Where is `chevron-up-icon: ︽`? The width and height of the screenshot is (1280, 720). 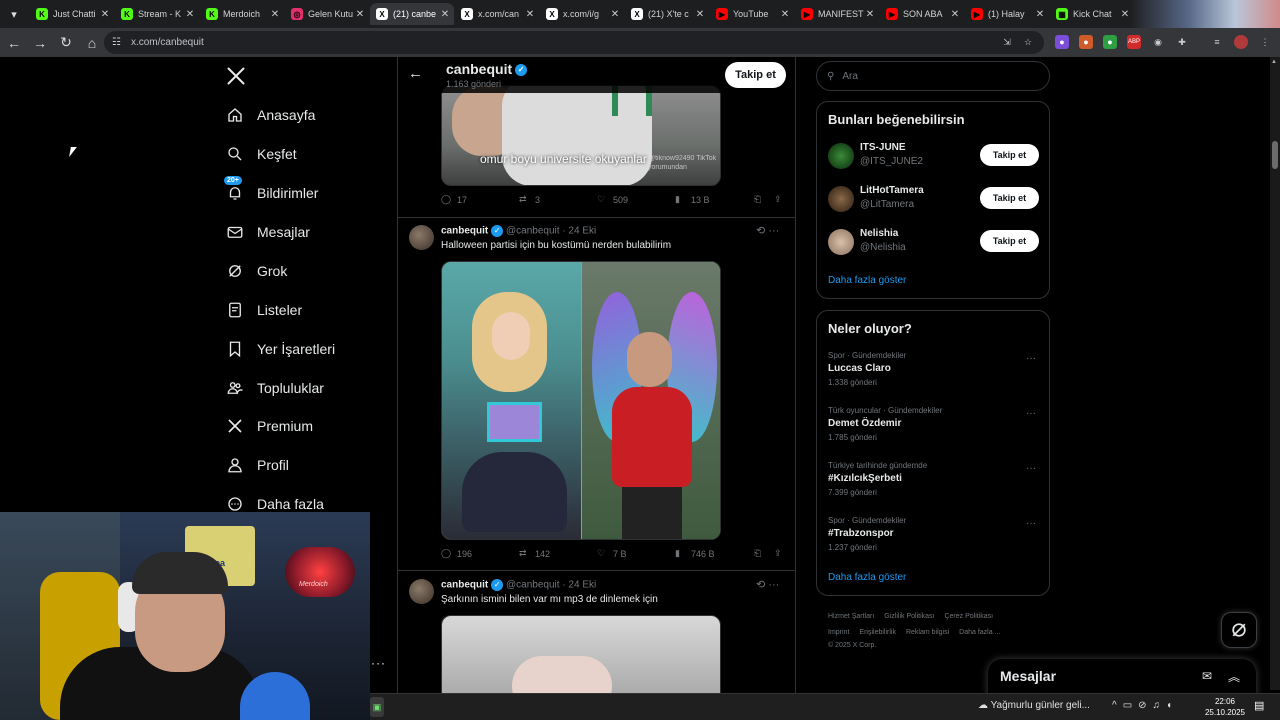
chevron-up-icon: ︽ is located at coordinates (1234, 676).